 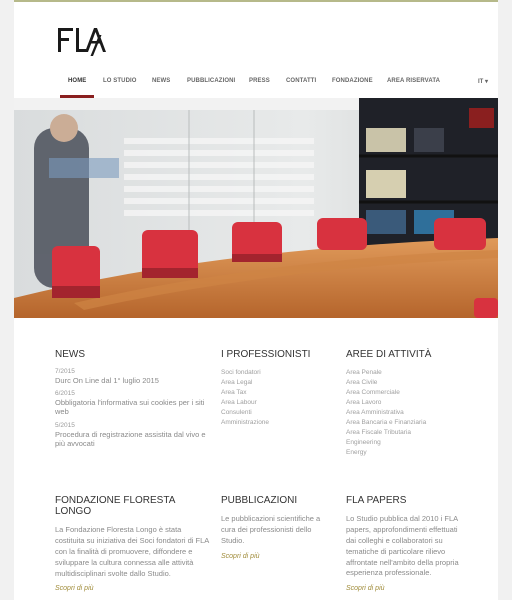 I want to click on nav-fondazione: FONDAZIONE, so click(x=352, y=81).